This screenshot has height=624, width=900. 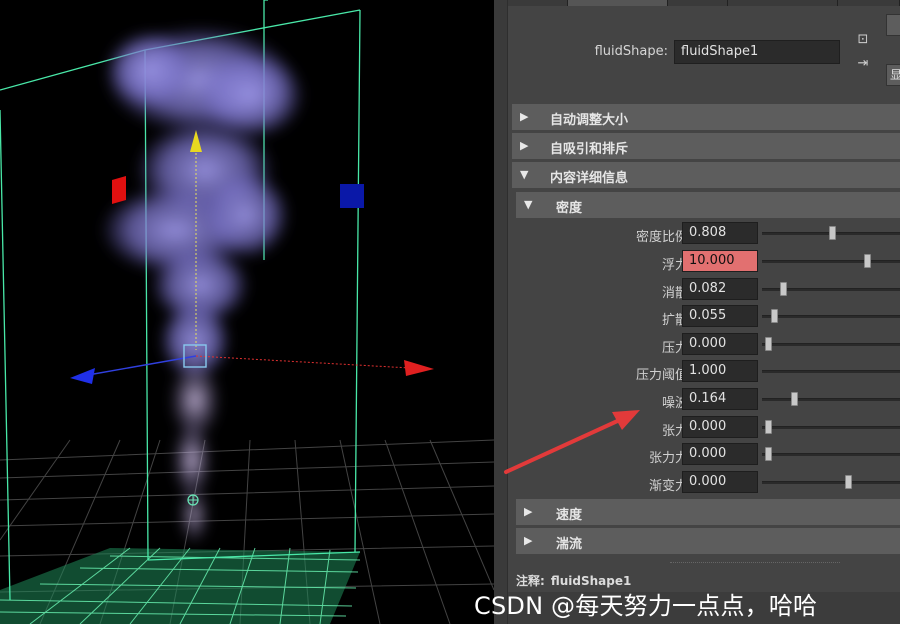 I want to click on node-tabs, so click(x=697, y=3).